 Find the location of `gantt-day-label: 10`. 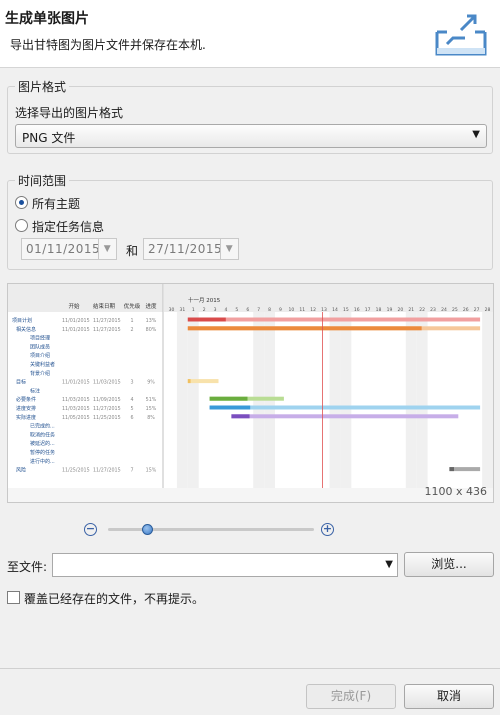

gantt-day-label: 10 is located at coordinates (291, 310).